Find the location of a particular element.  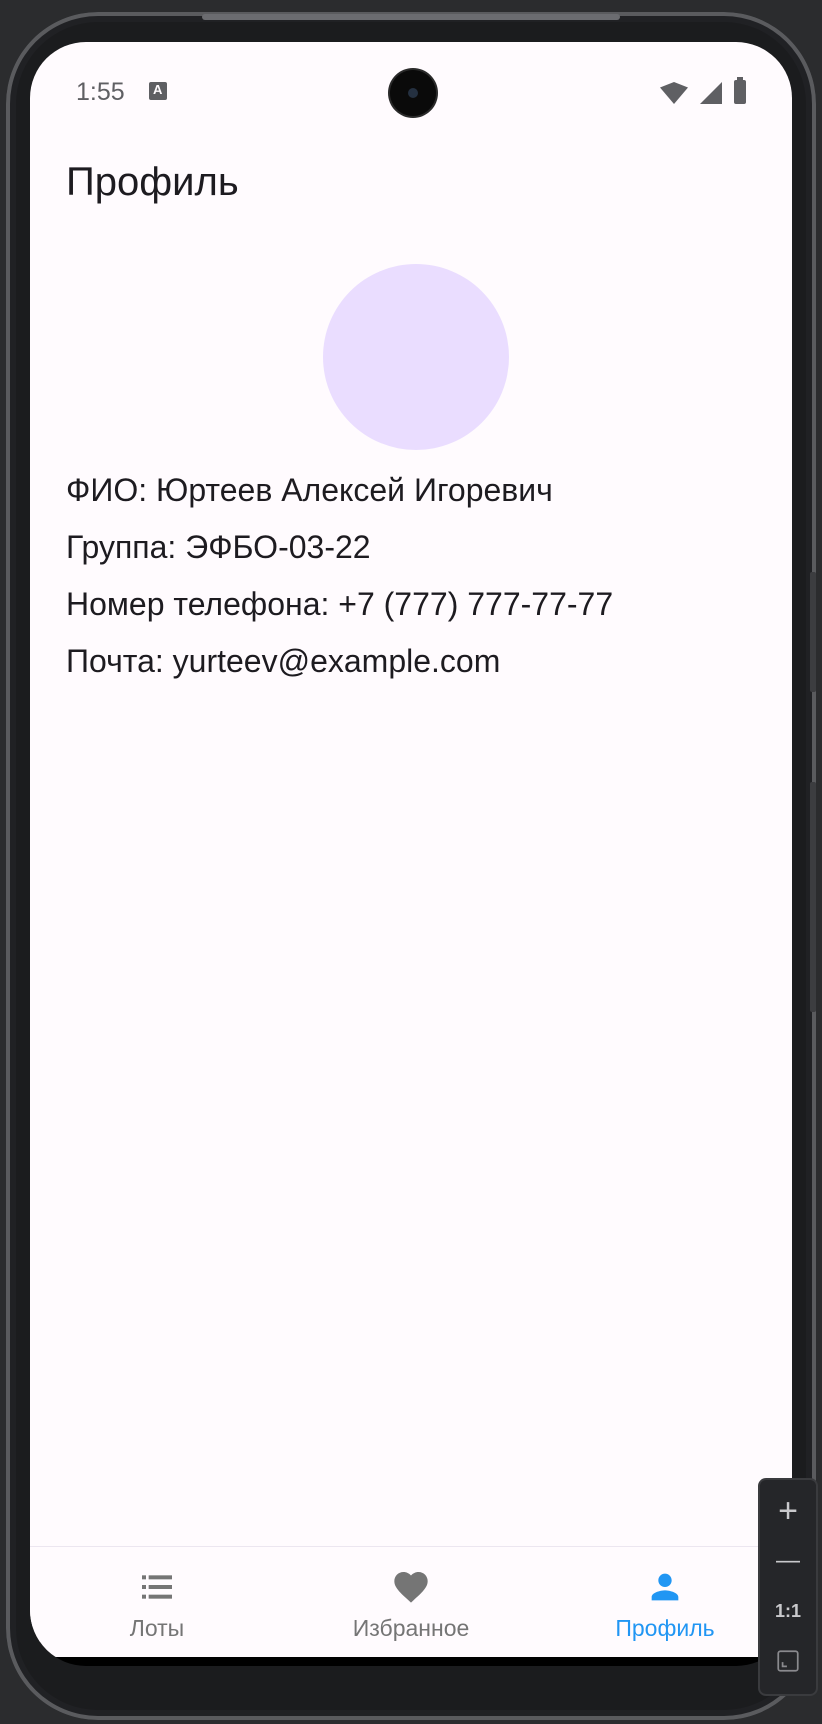

list-icon is located at coordinates (157, 1587).